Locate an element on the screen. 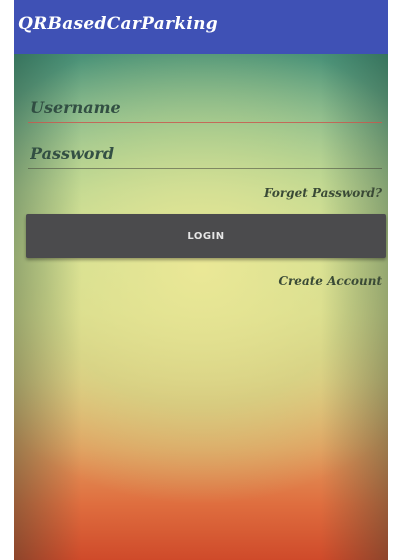 This screenshot has height=560, width=398. password-field is located at coordinates (205, 153).